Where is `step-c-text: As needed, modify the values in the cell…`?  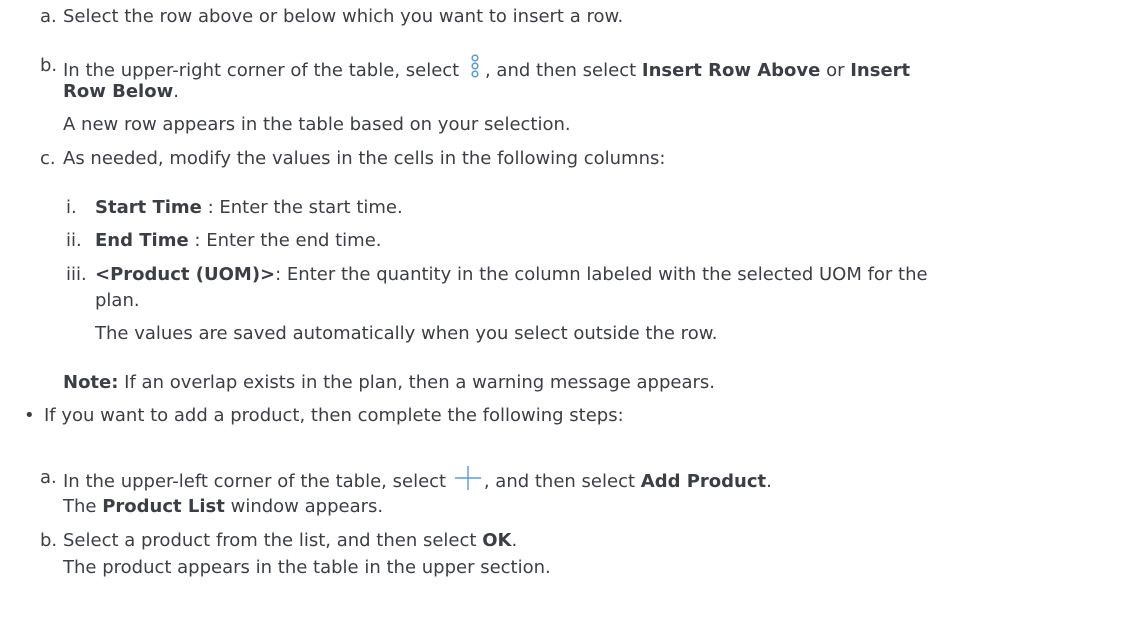
step-c-text: As needed, modify the values in the cell… is located at coordinates (364, 158).